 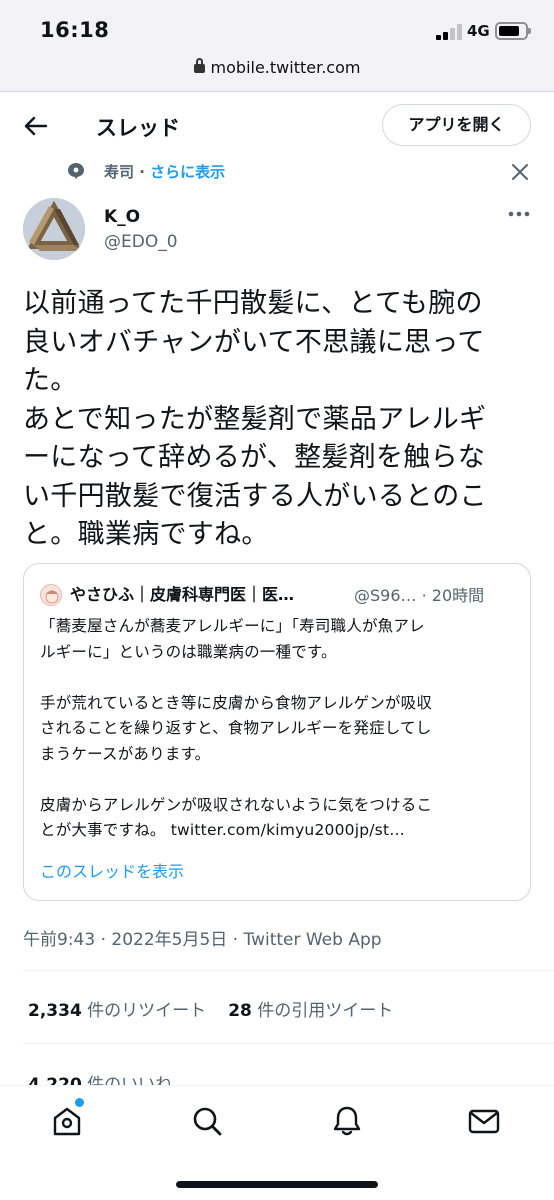 I want to click on browser-chrome: 16:18 4G mobile.twitter.com, so click(x=277, y=46).